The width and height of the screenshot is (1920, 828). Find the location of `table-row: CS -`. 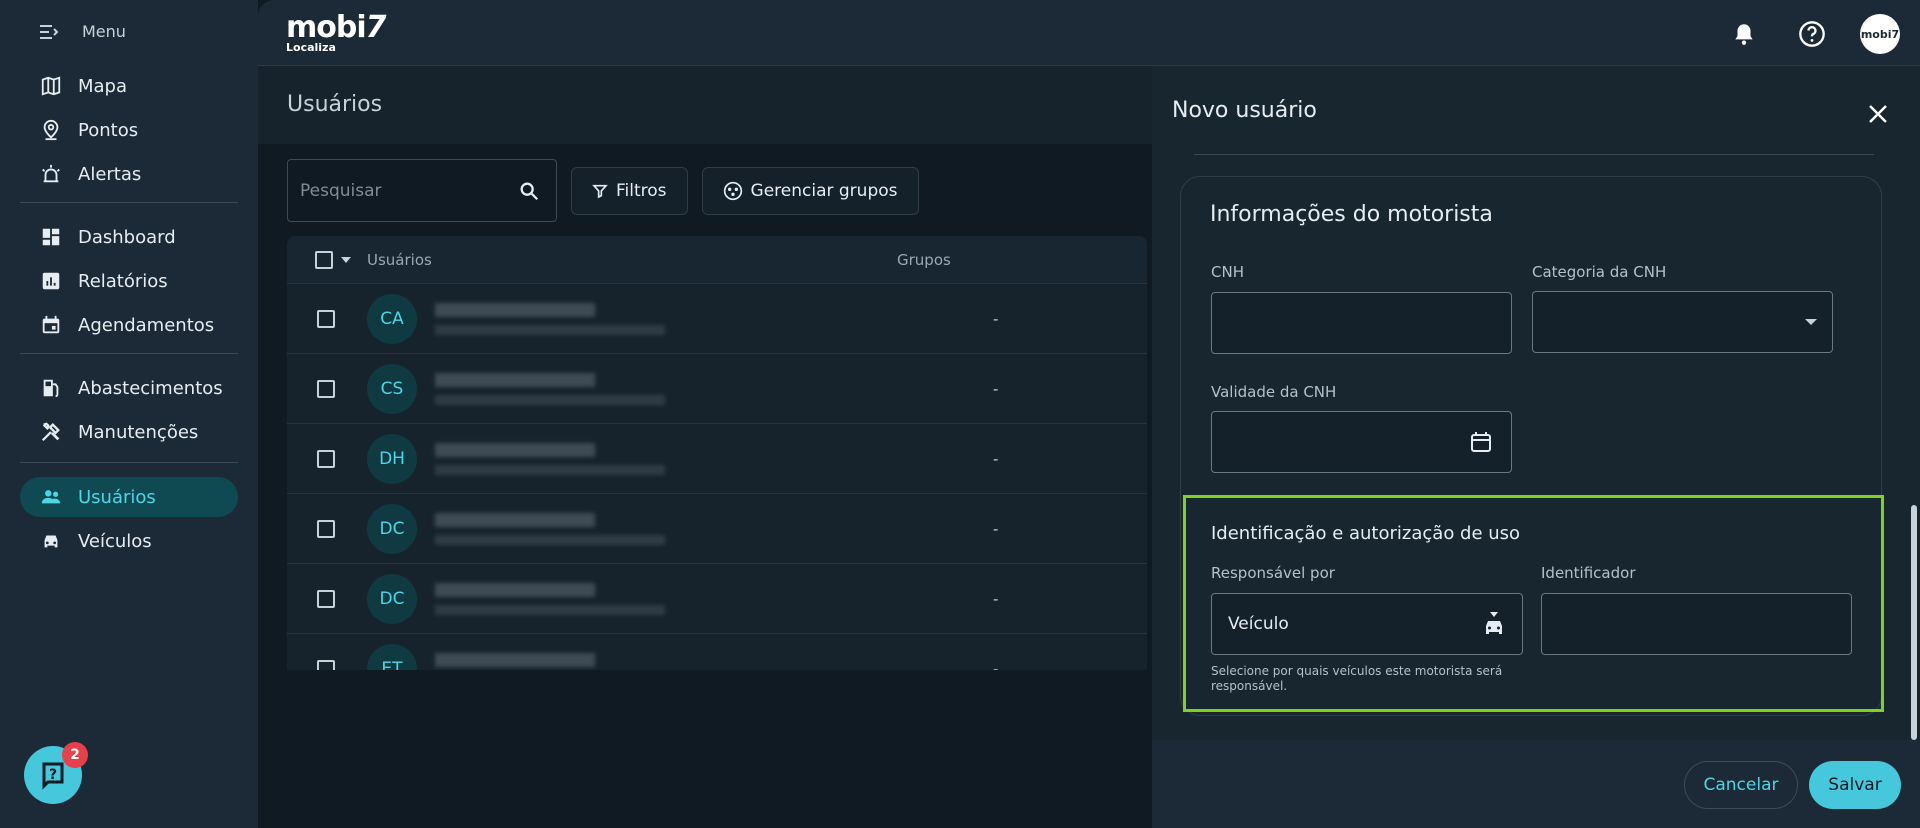

table-row: CS - is located at coordinates (717, 389).